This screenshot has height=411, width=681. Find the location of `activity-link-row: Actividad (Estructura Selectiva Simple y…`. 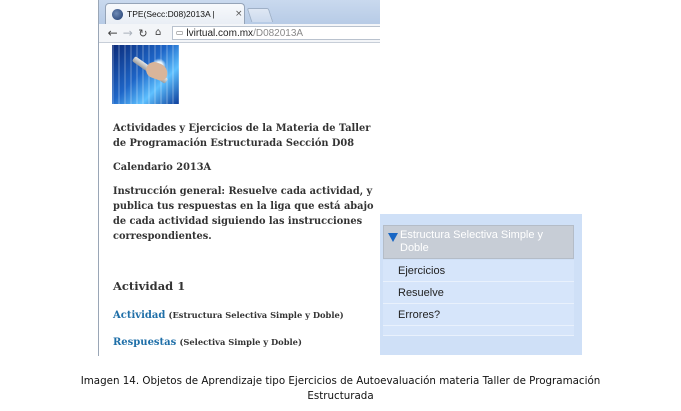

activity-link-row: Actividad (Estructura Selectiva Simple y… is located at coordinates (228, 315).